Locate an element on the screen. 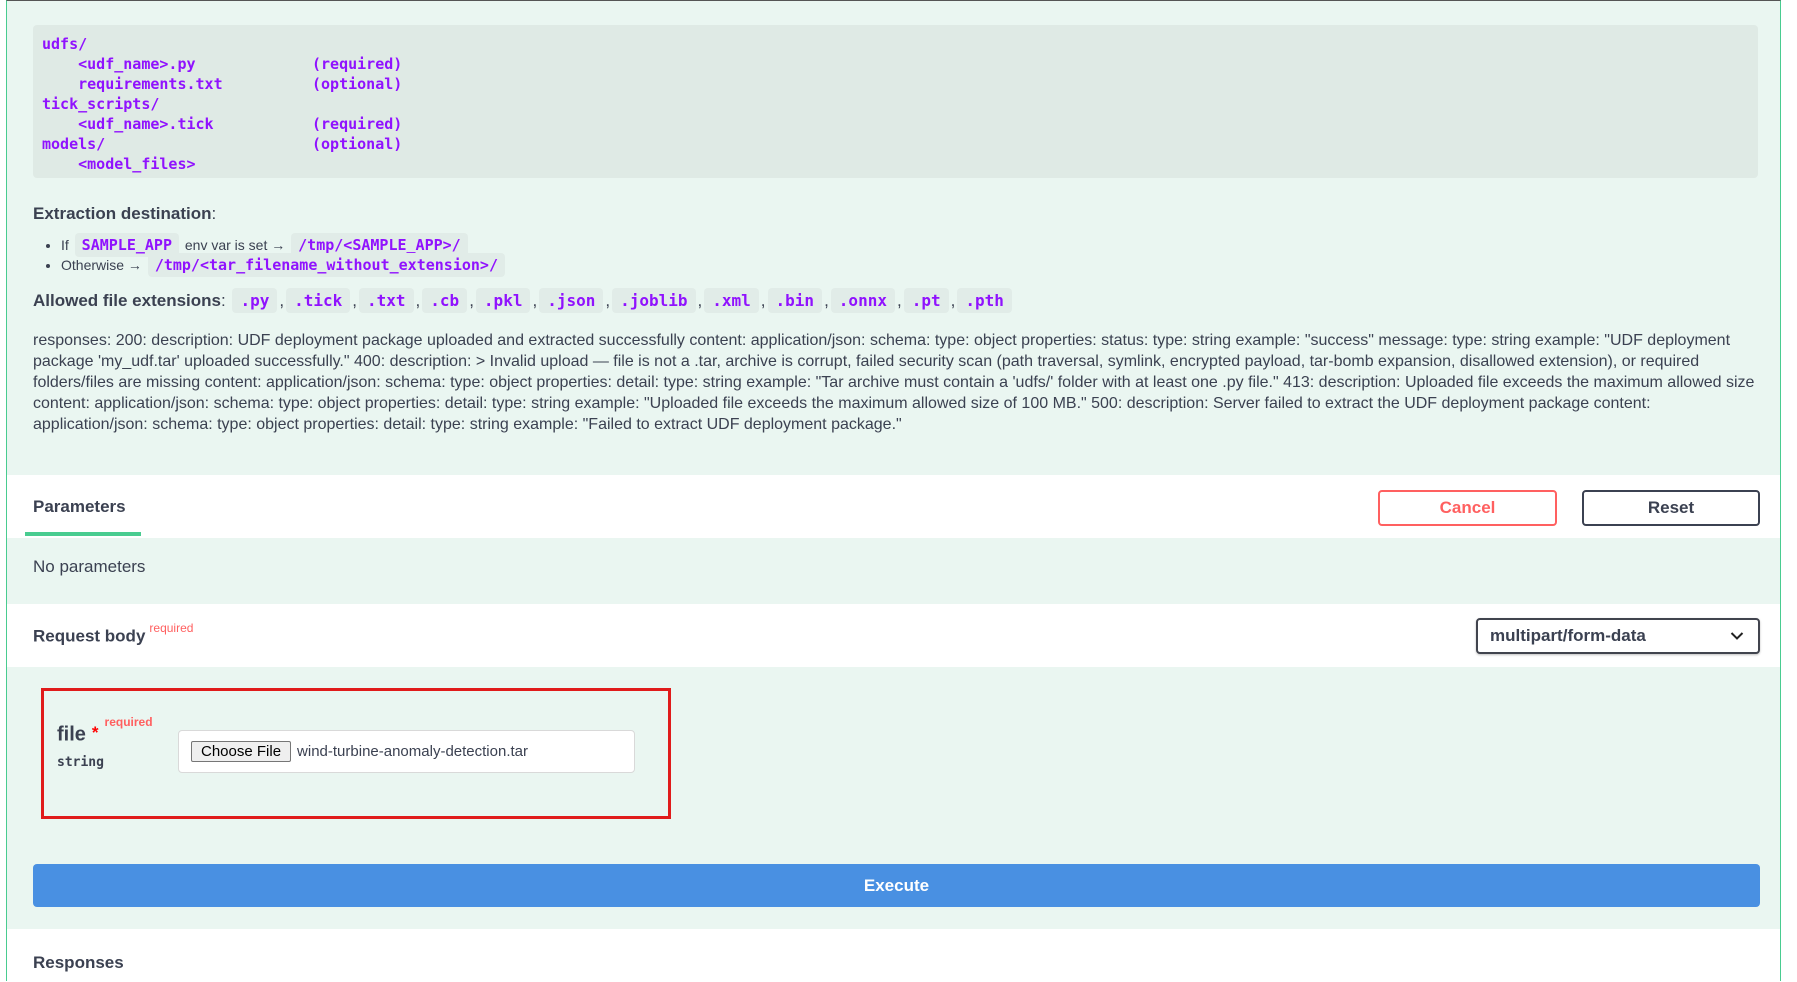 The image size is (1797, 982). choose-file-button: Choose File is located at coordinates (241, 751).